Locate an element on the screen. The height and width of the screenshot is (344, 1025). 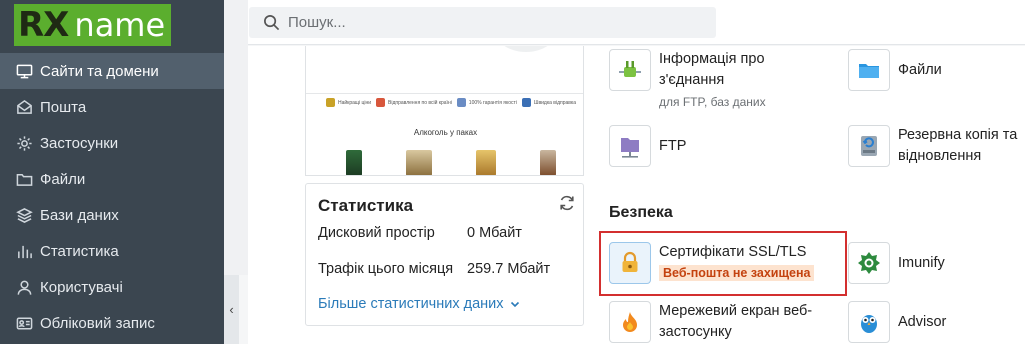
preview-decoration is located at coordinates (526, 49).